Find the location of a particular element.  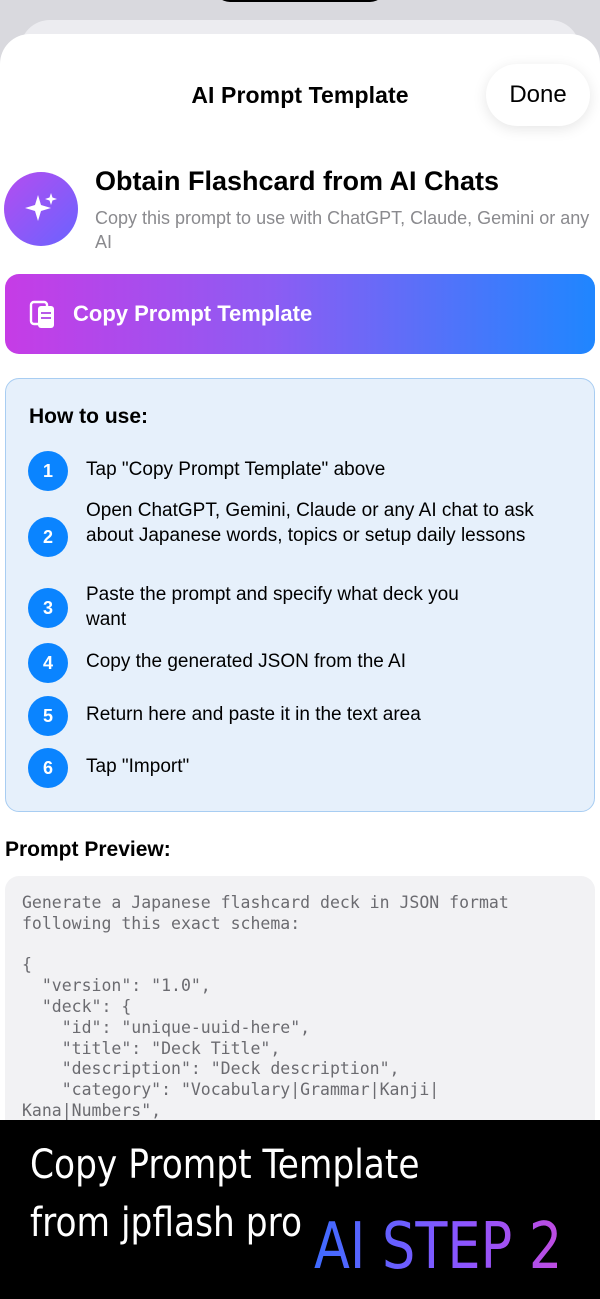

copy-prompt-template-label: Copy Prompt Template is located at coordinates (193, 313).